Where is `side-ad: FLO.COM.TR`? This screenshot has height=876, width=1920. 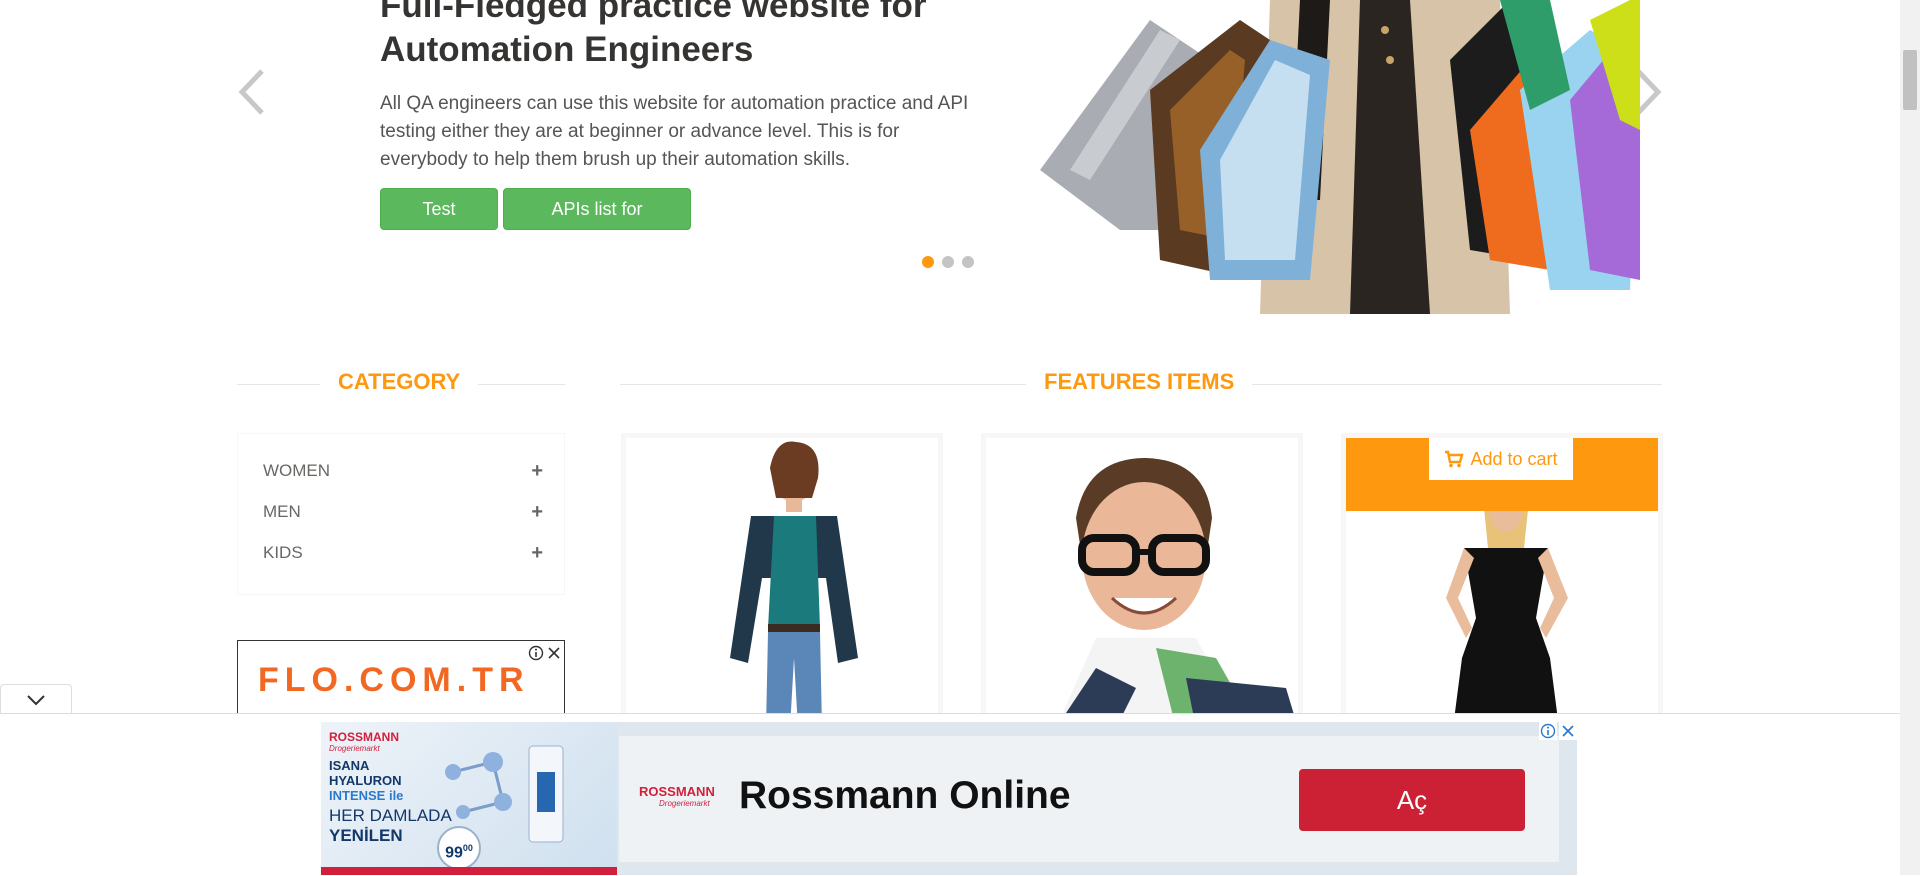
side-ad: FLO.COM.TR is located at coordinates (401, 680).